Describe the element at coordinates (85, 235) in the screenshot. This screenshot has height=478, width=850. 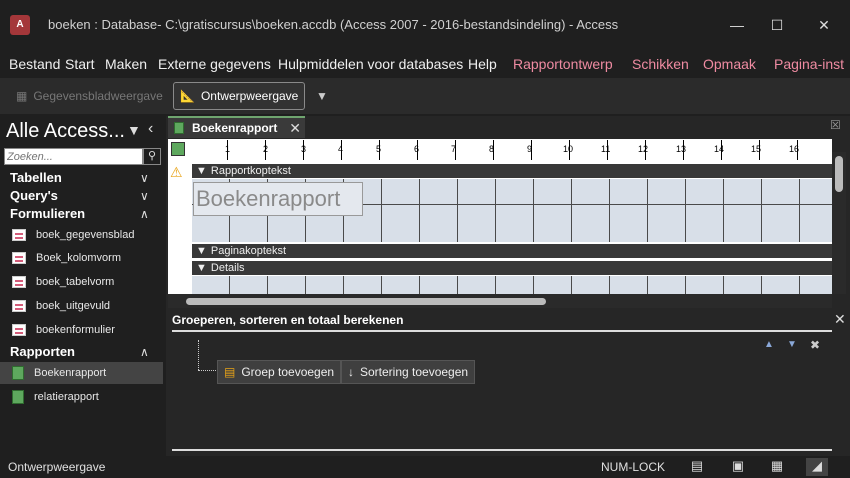
I see `nav-item-label: boek_gegevensblad` at that location.